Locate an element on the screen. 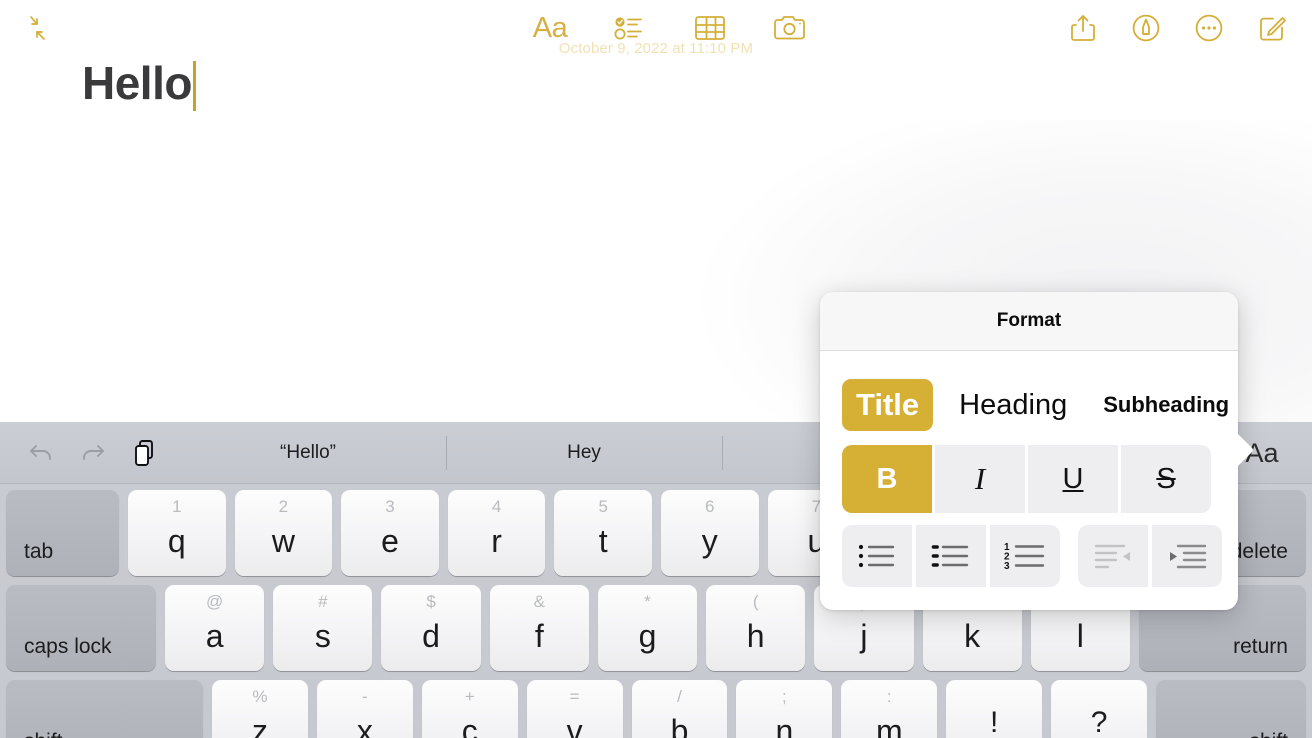 The height and width of the screenshot is (738, 1312). style-heading: Heading is located at coordinates (1013, 405).